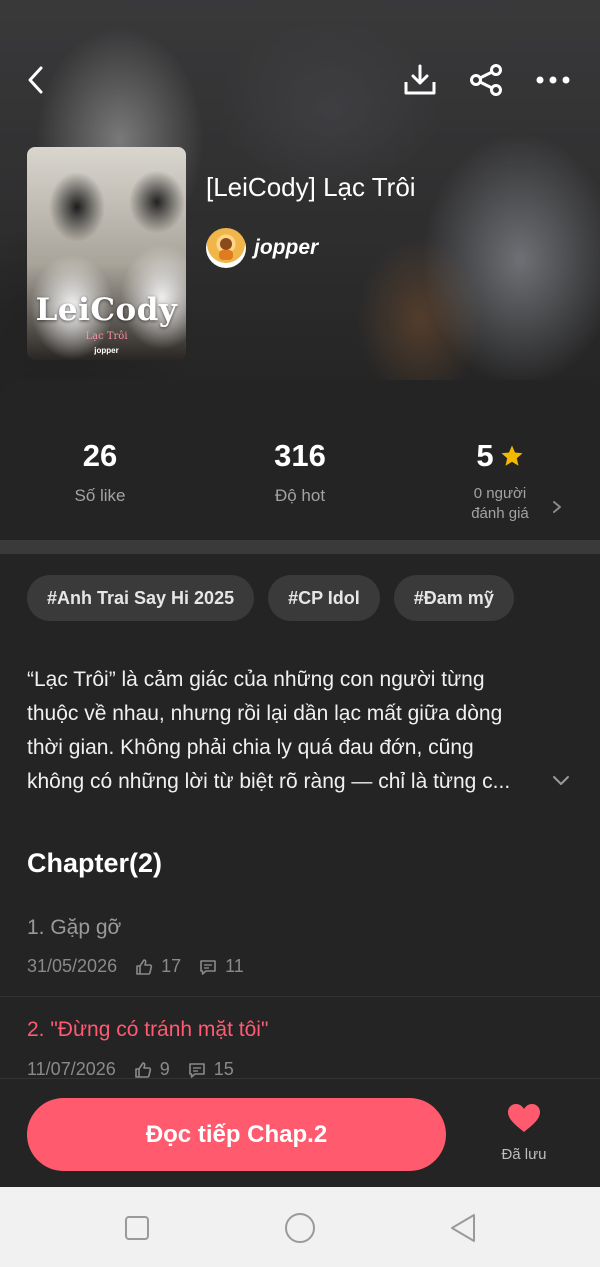 The height and width of the screenshot is (1267, 600). I want to click on share-icon, so click(486, 80).